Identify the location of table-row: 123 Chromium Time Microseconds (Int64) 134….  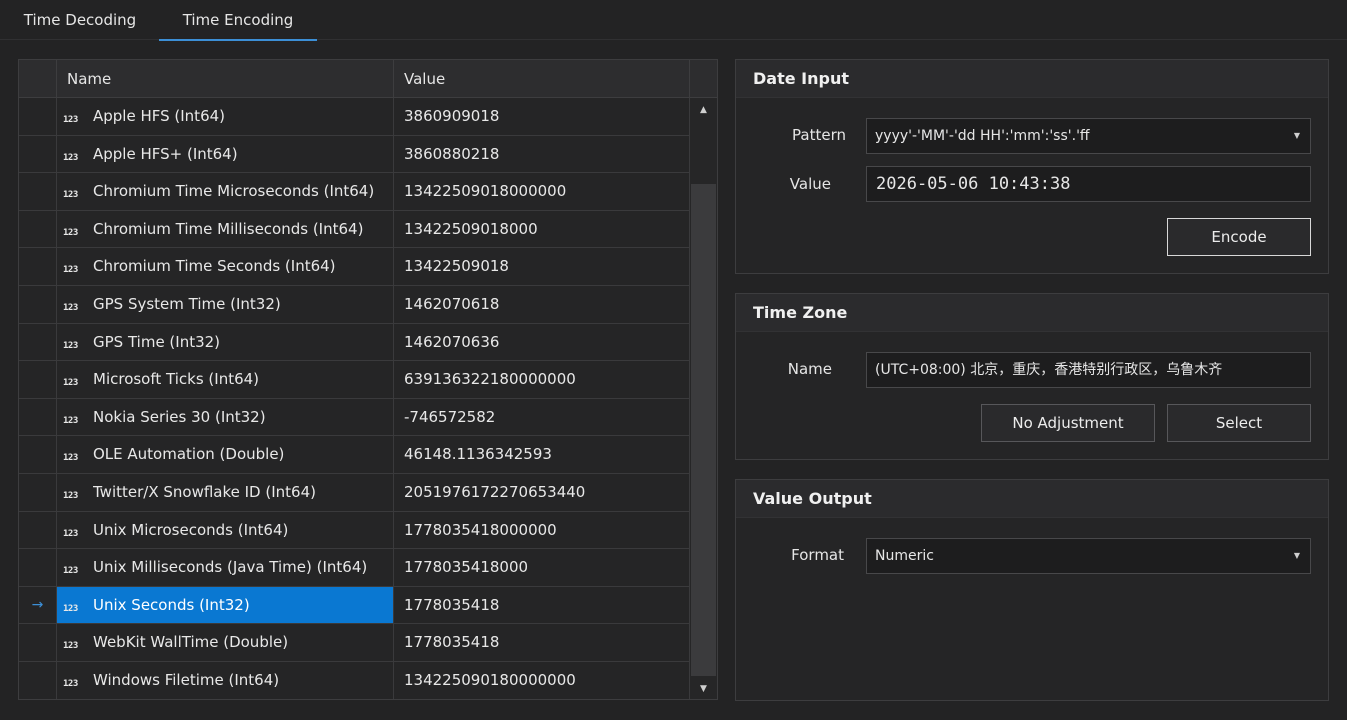
(354, 192).